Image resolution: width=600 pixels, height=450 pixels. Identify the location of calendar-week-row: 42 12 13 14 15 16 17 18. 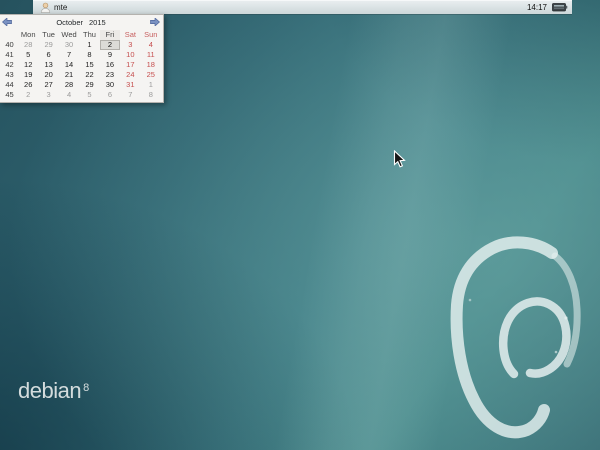
(81, 65).